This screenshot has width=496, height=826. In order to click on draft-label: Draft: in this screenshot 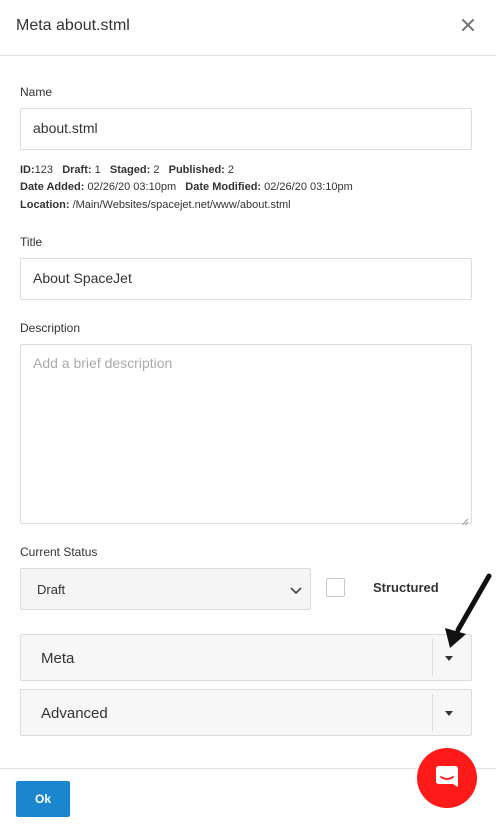, I will do `click(77, 170)`.